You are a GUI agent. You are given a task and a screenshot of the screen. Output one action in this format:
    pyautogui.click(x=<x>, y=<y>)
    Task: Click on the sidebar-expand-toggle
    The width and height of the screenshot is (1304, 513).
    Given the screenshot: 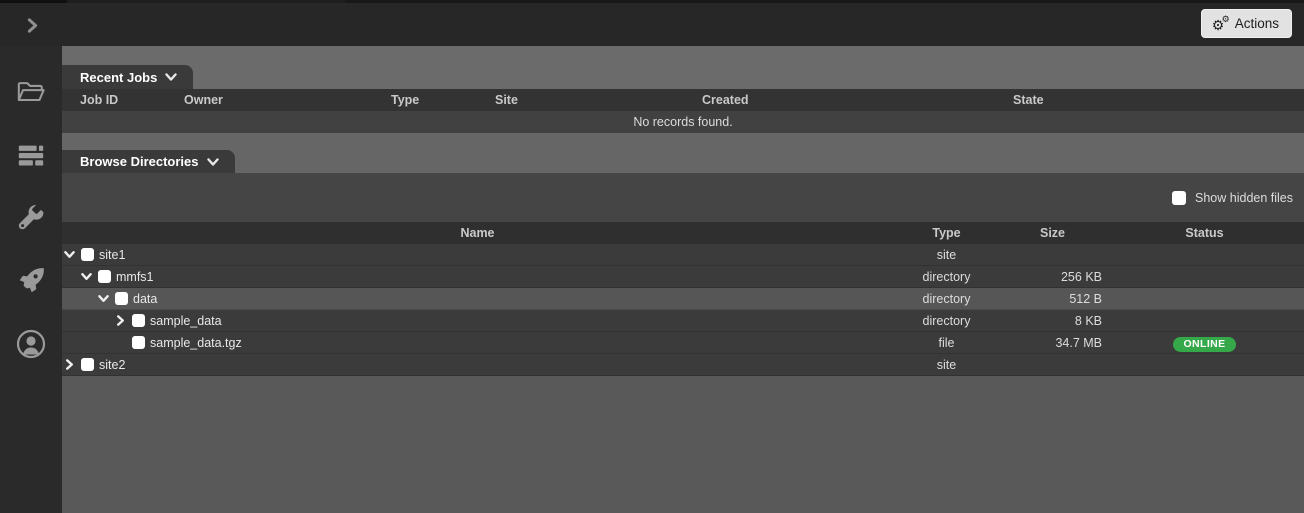 What is the action you would take?
    pyautogui.click(x=32, y=25)
    